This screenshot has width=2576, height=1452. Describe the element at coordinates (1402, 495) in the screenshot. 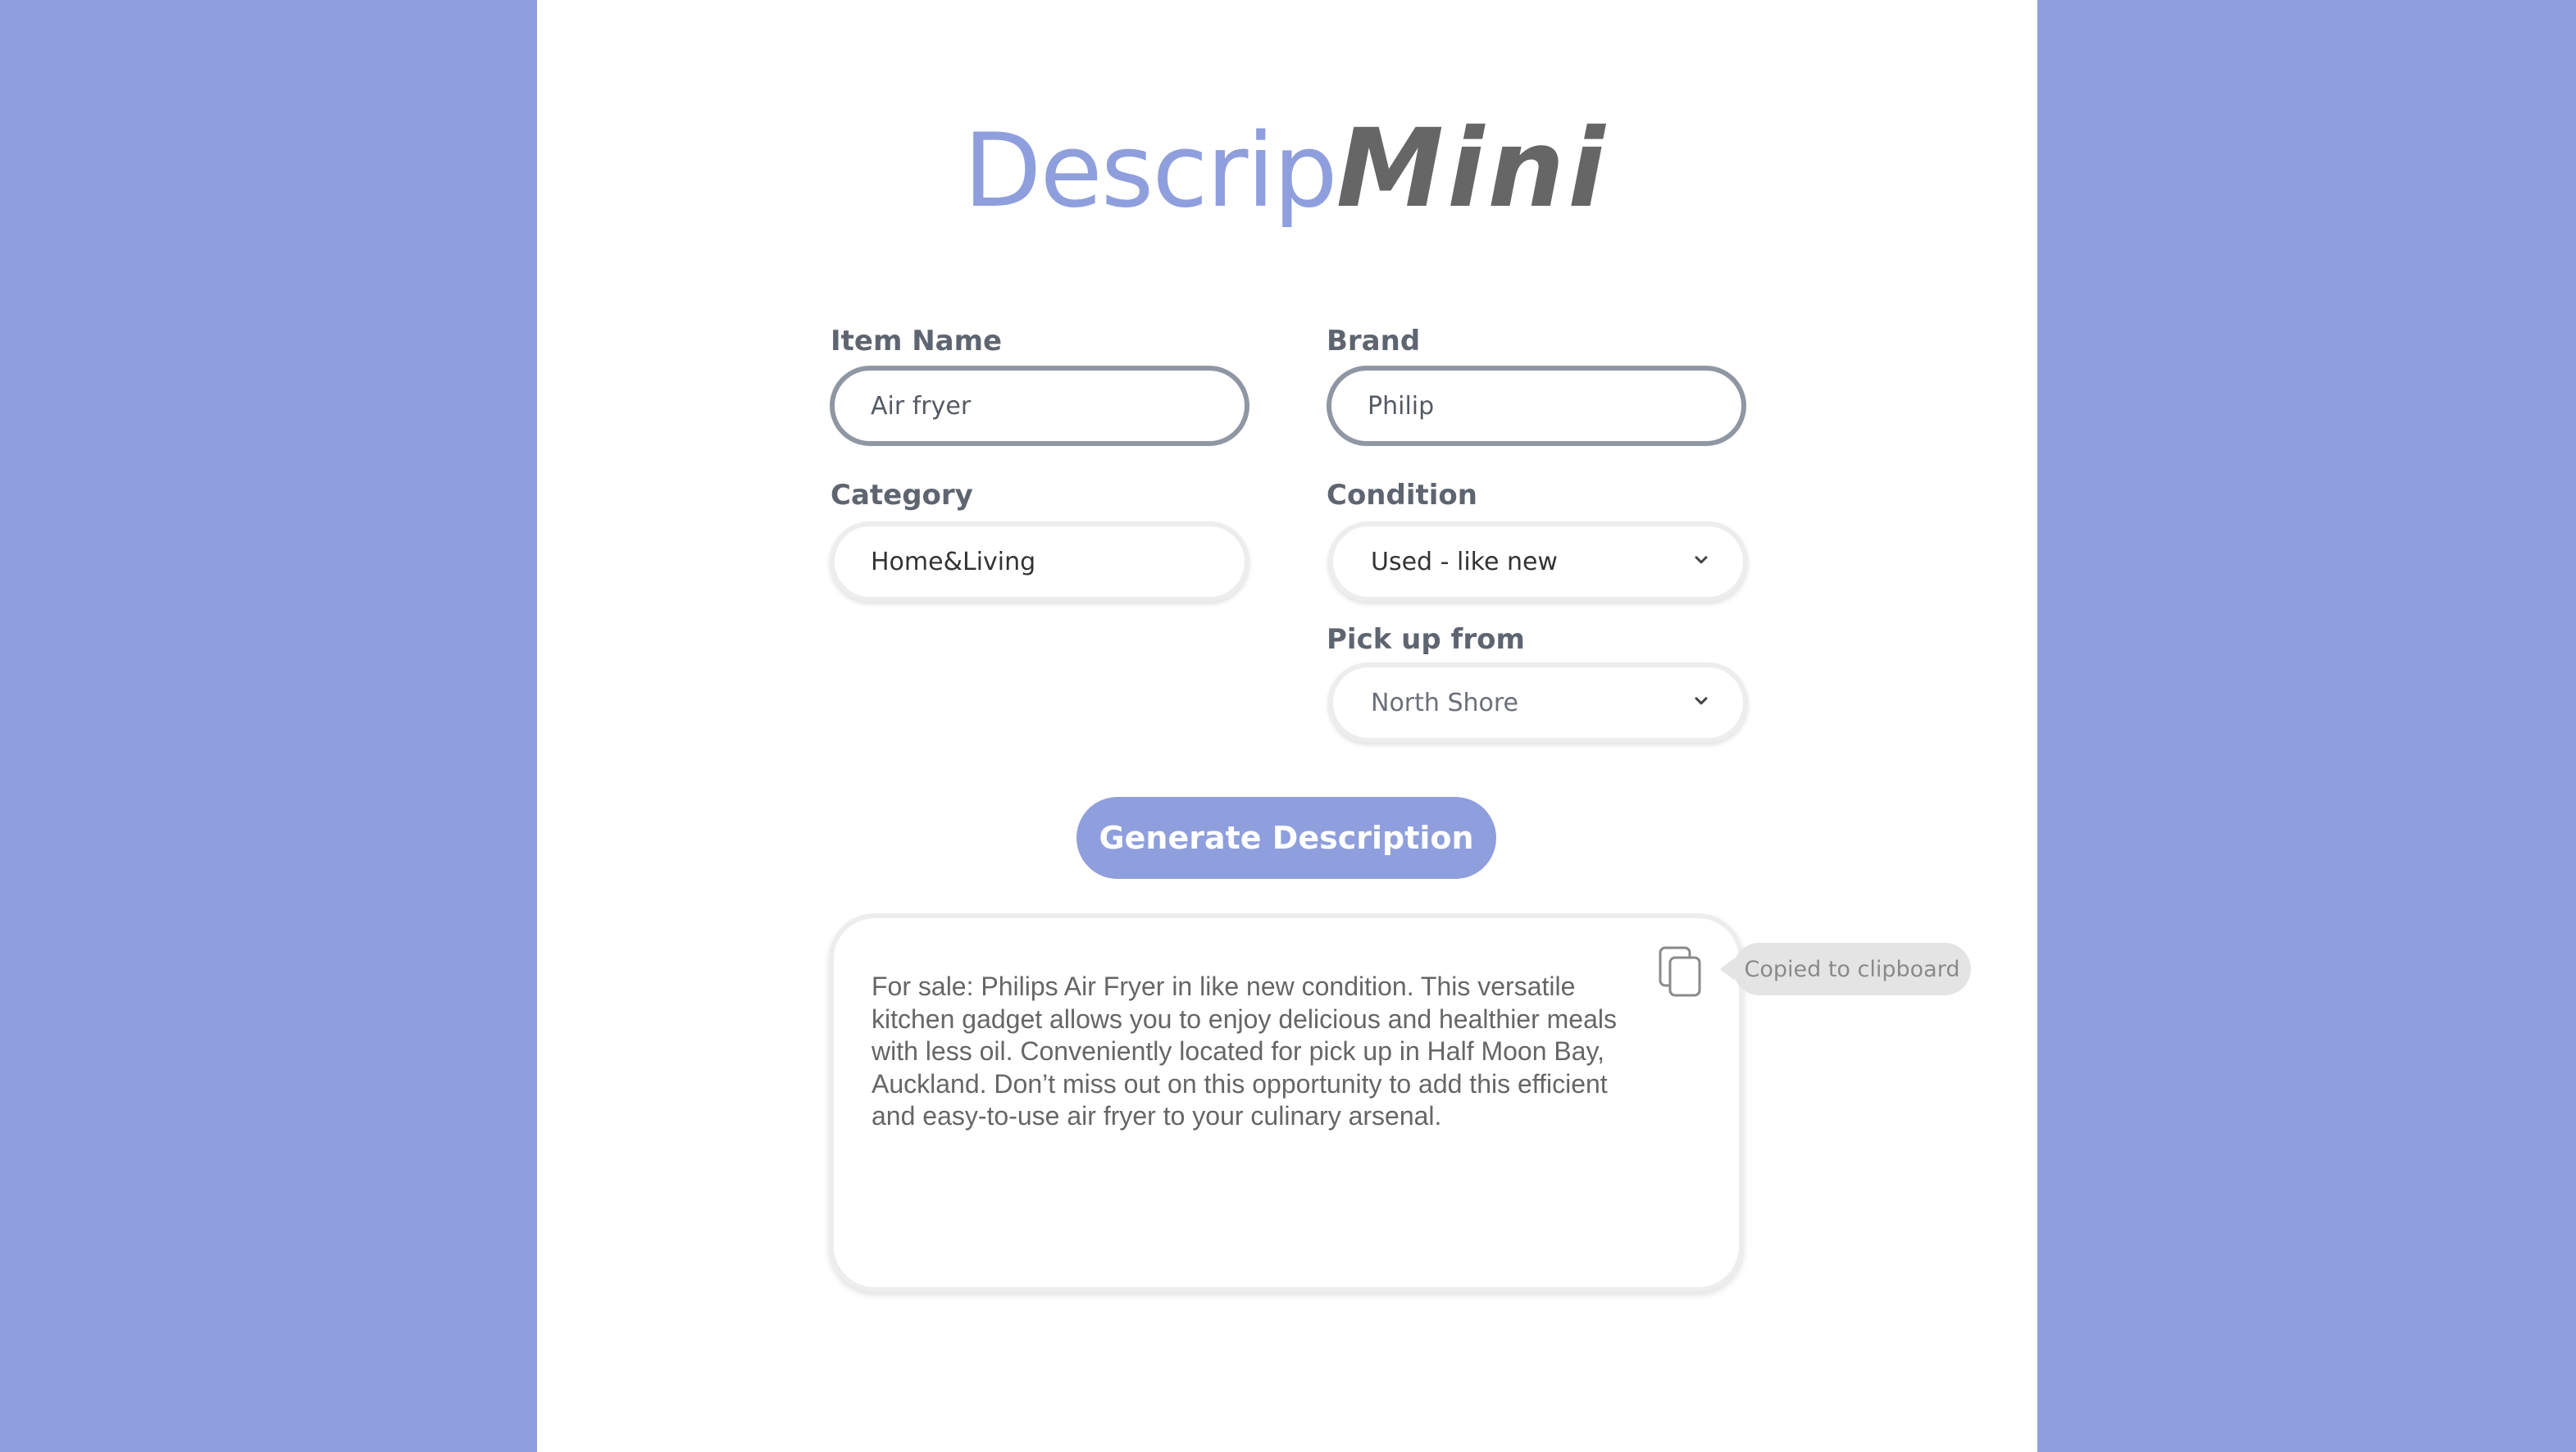

I see `condition-label: Condition` at that location.